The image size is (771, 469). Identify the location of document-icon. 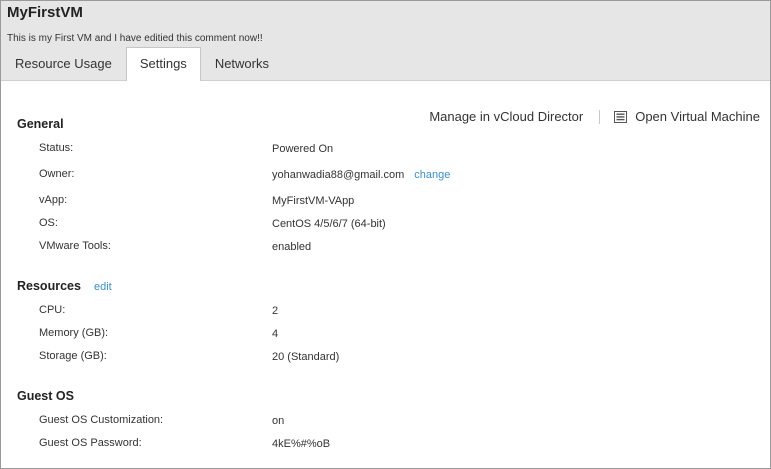
(621, 116).